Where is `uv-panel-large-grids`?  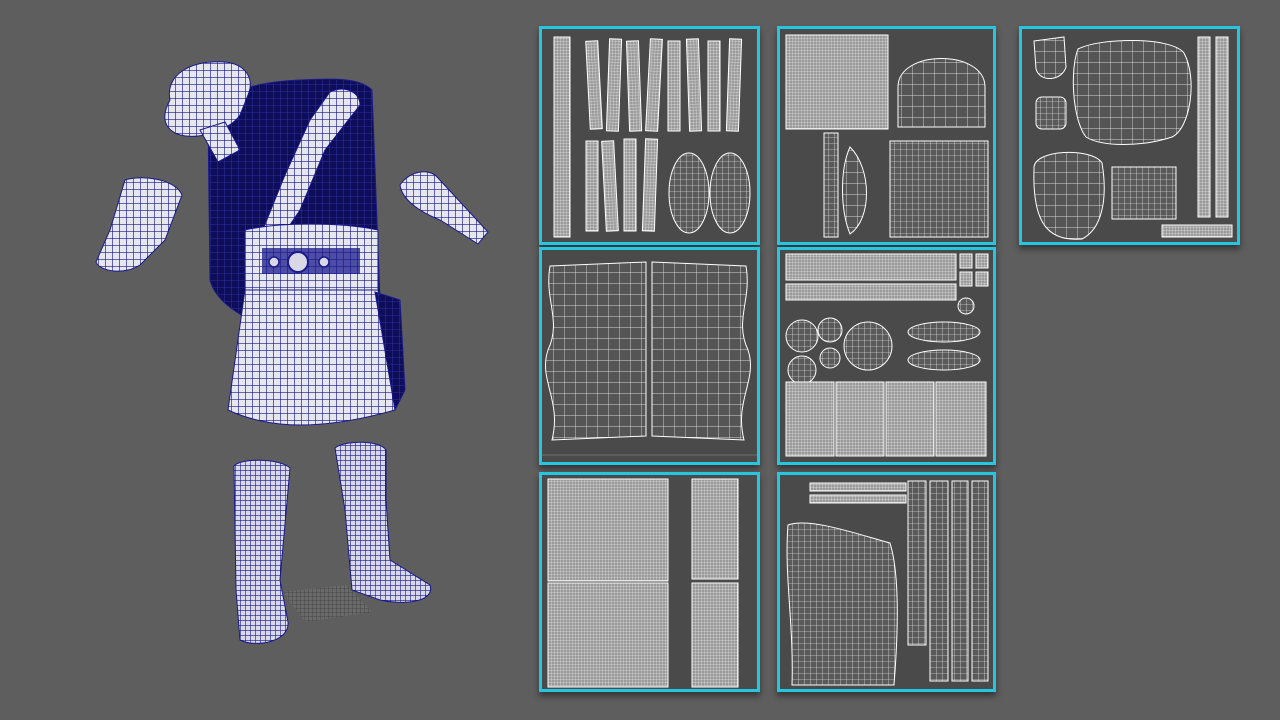 uv-panel-large-grids is located at coordinates (649, 582).